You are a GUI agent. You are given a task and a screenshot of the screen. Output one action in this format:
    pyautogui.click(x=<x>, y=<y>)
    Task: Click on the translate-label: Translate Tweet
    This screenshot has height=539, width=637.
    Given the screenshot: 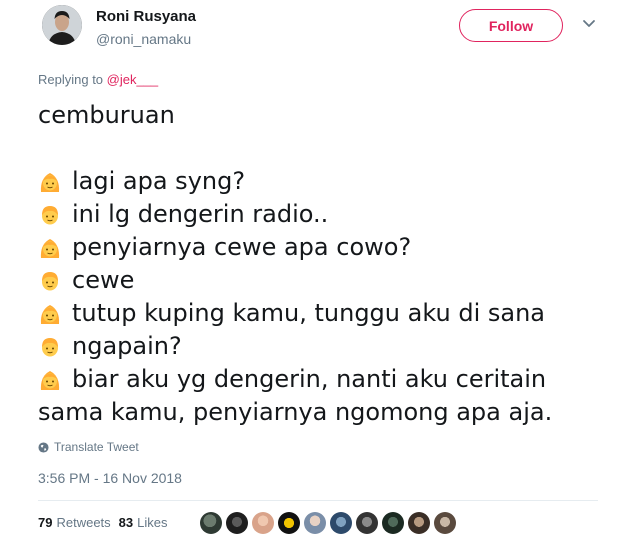 What is the action you would take?
    pyautogui.click(x=96, y=447)
    